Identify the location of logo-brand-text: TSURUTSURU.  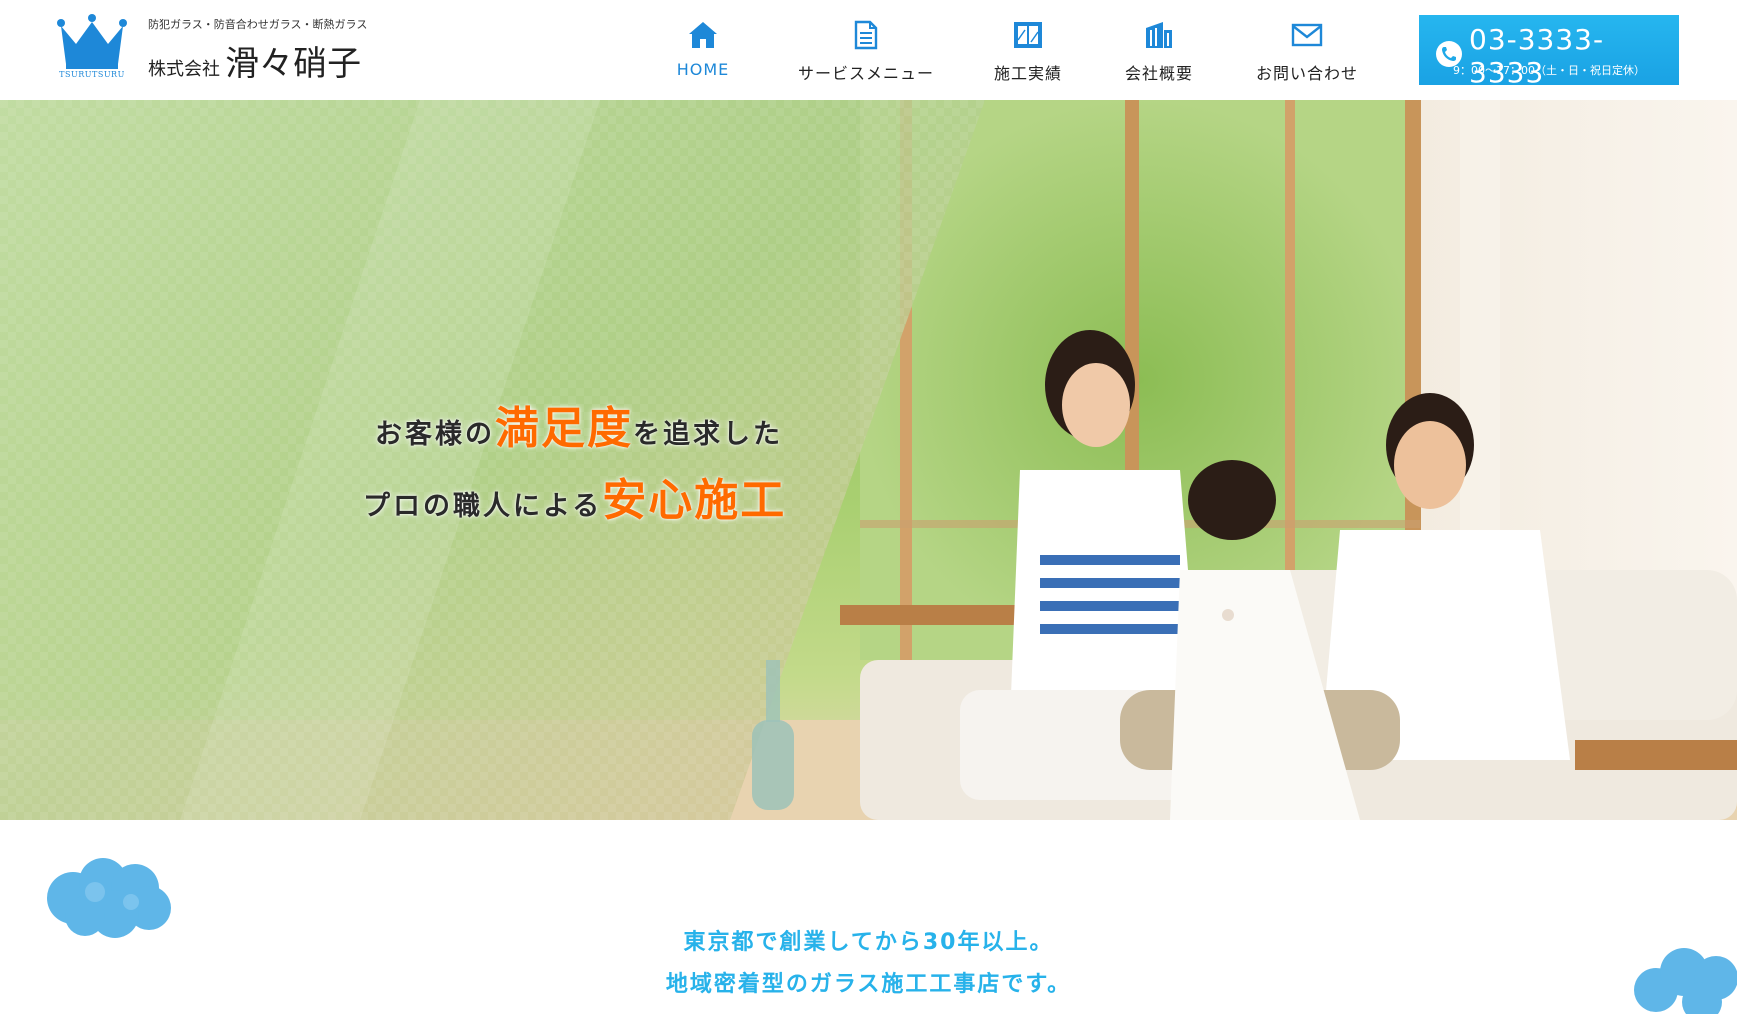
(92, 74).